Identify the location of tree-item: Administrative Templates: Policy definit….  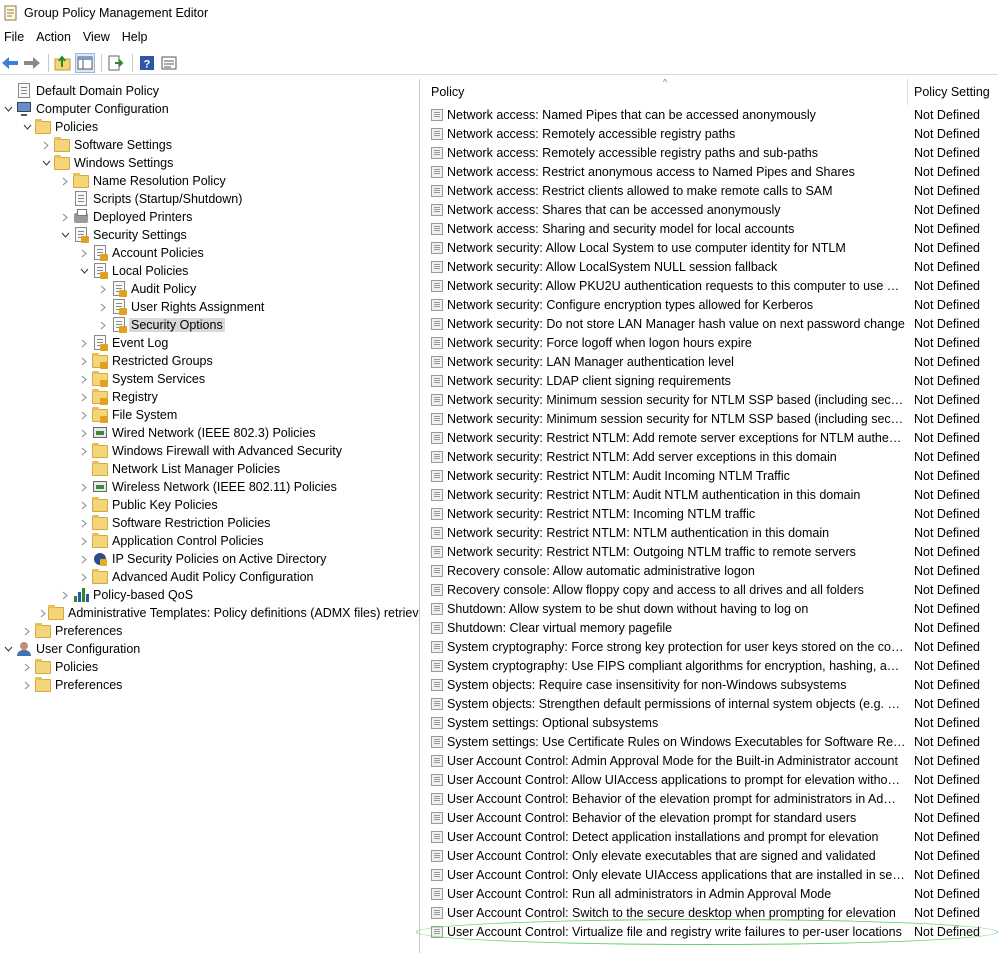
(209, 613).